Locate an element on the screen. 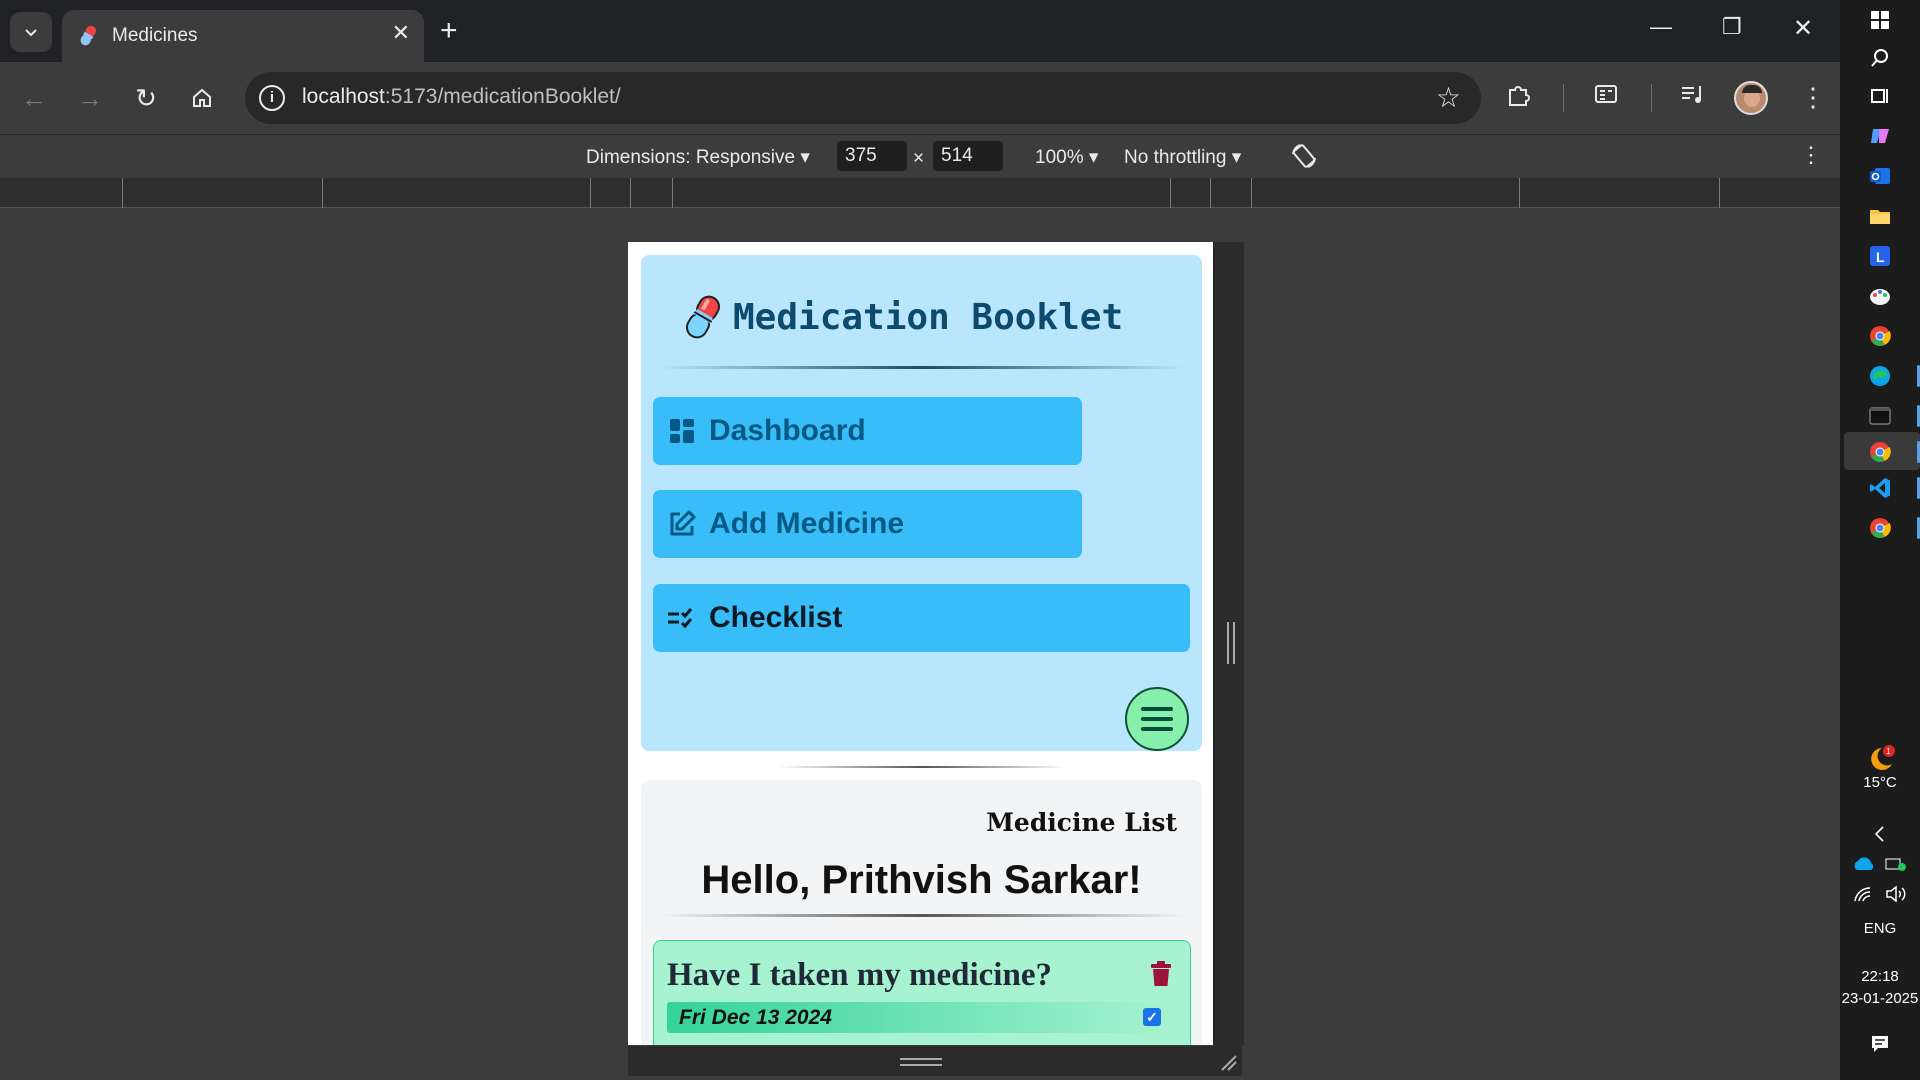 This screenshot has width=1920, height=1080. width-input: 375 is located at coordinates (872, 156).